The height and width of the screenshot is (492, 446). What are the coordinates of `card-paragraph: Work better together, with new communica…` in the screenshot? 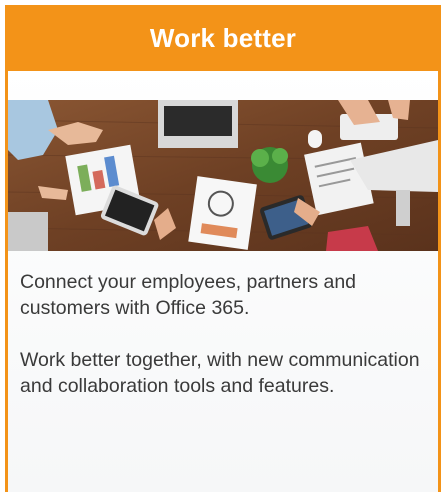 It's located at (220, 373).